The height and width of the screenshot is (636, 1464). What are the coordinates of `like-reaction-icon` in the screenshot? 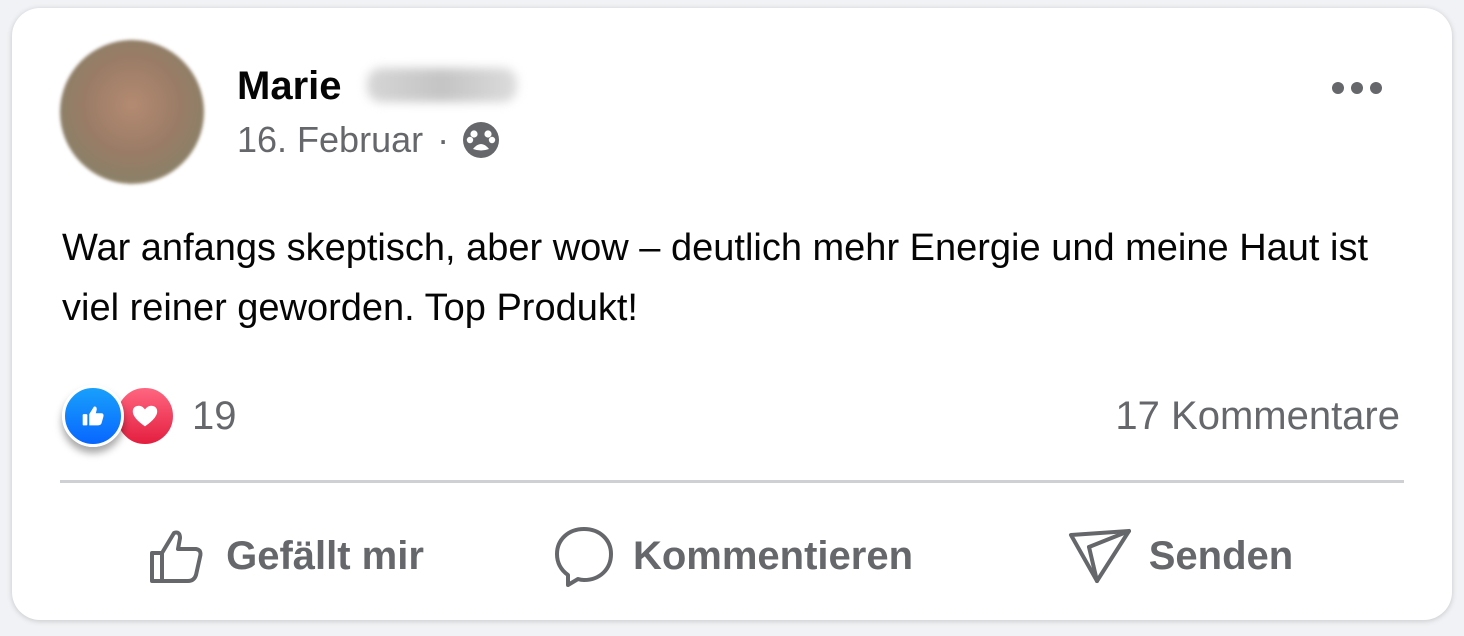 It's located at (93, 416).